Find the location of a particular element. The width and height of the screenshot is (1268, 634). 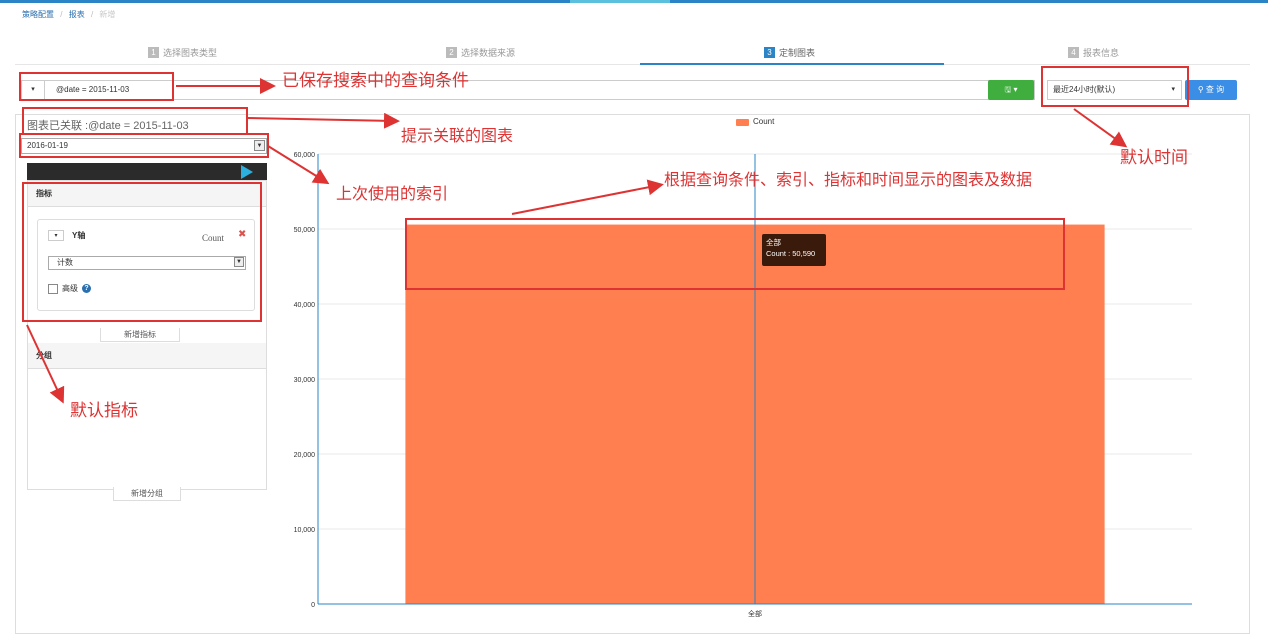

annotation-default-time: 默认时间 is located at coordinates (1154, 158).